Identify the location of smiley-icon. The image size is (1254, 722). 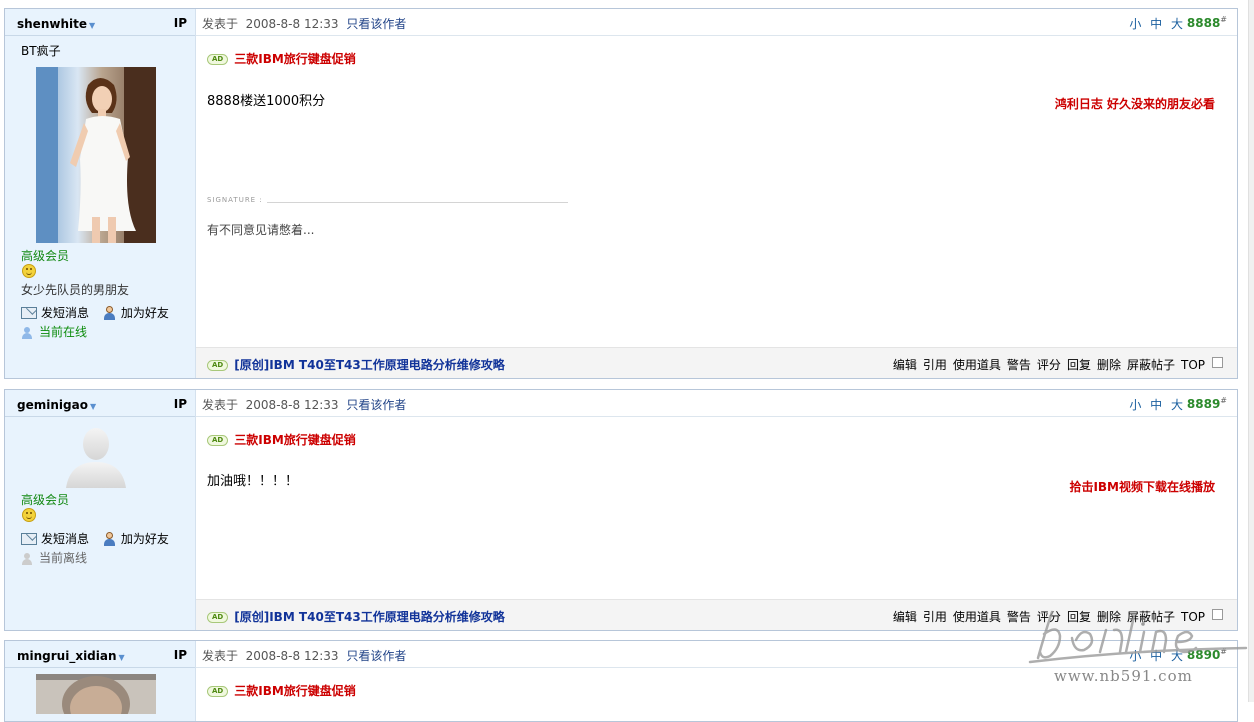
(29, 271).